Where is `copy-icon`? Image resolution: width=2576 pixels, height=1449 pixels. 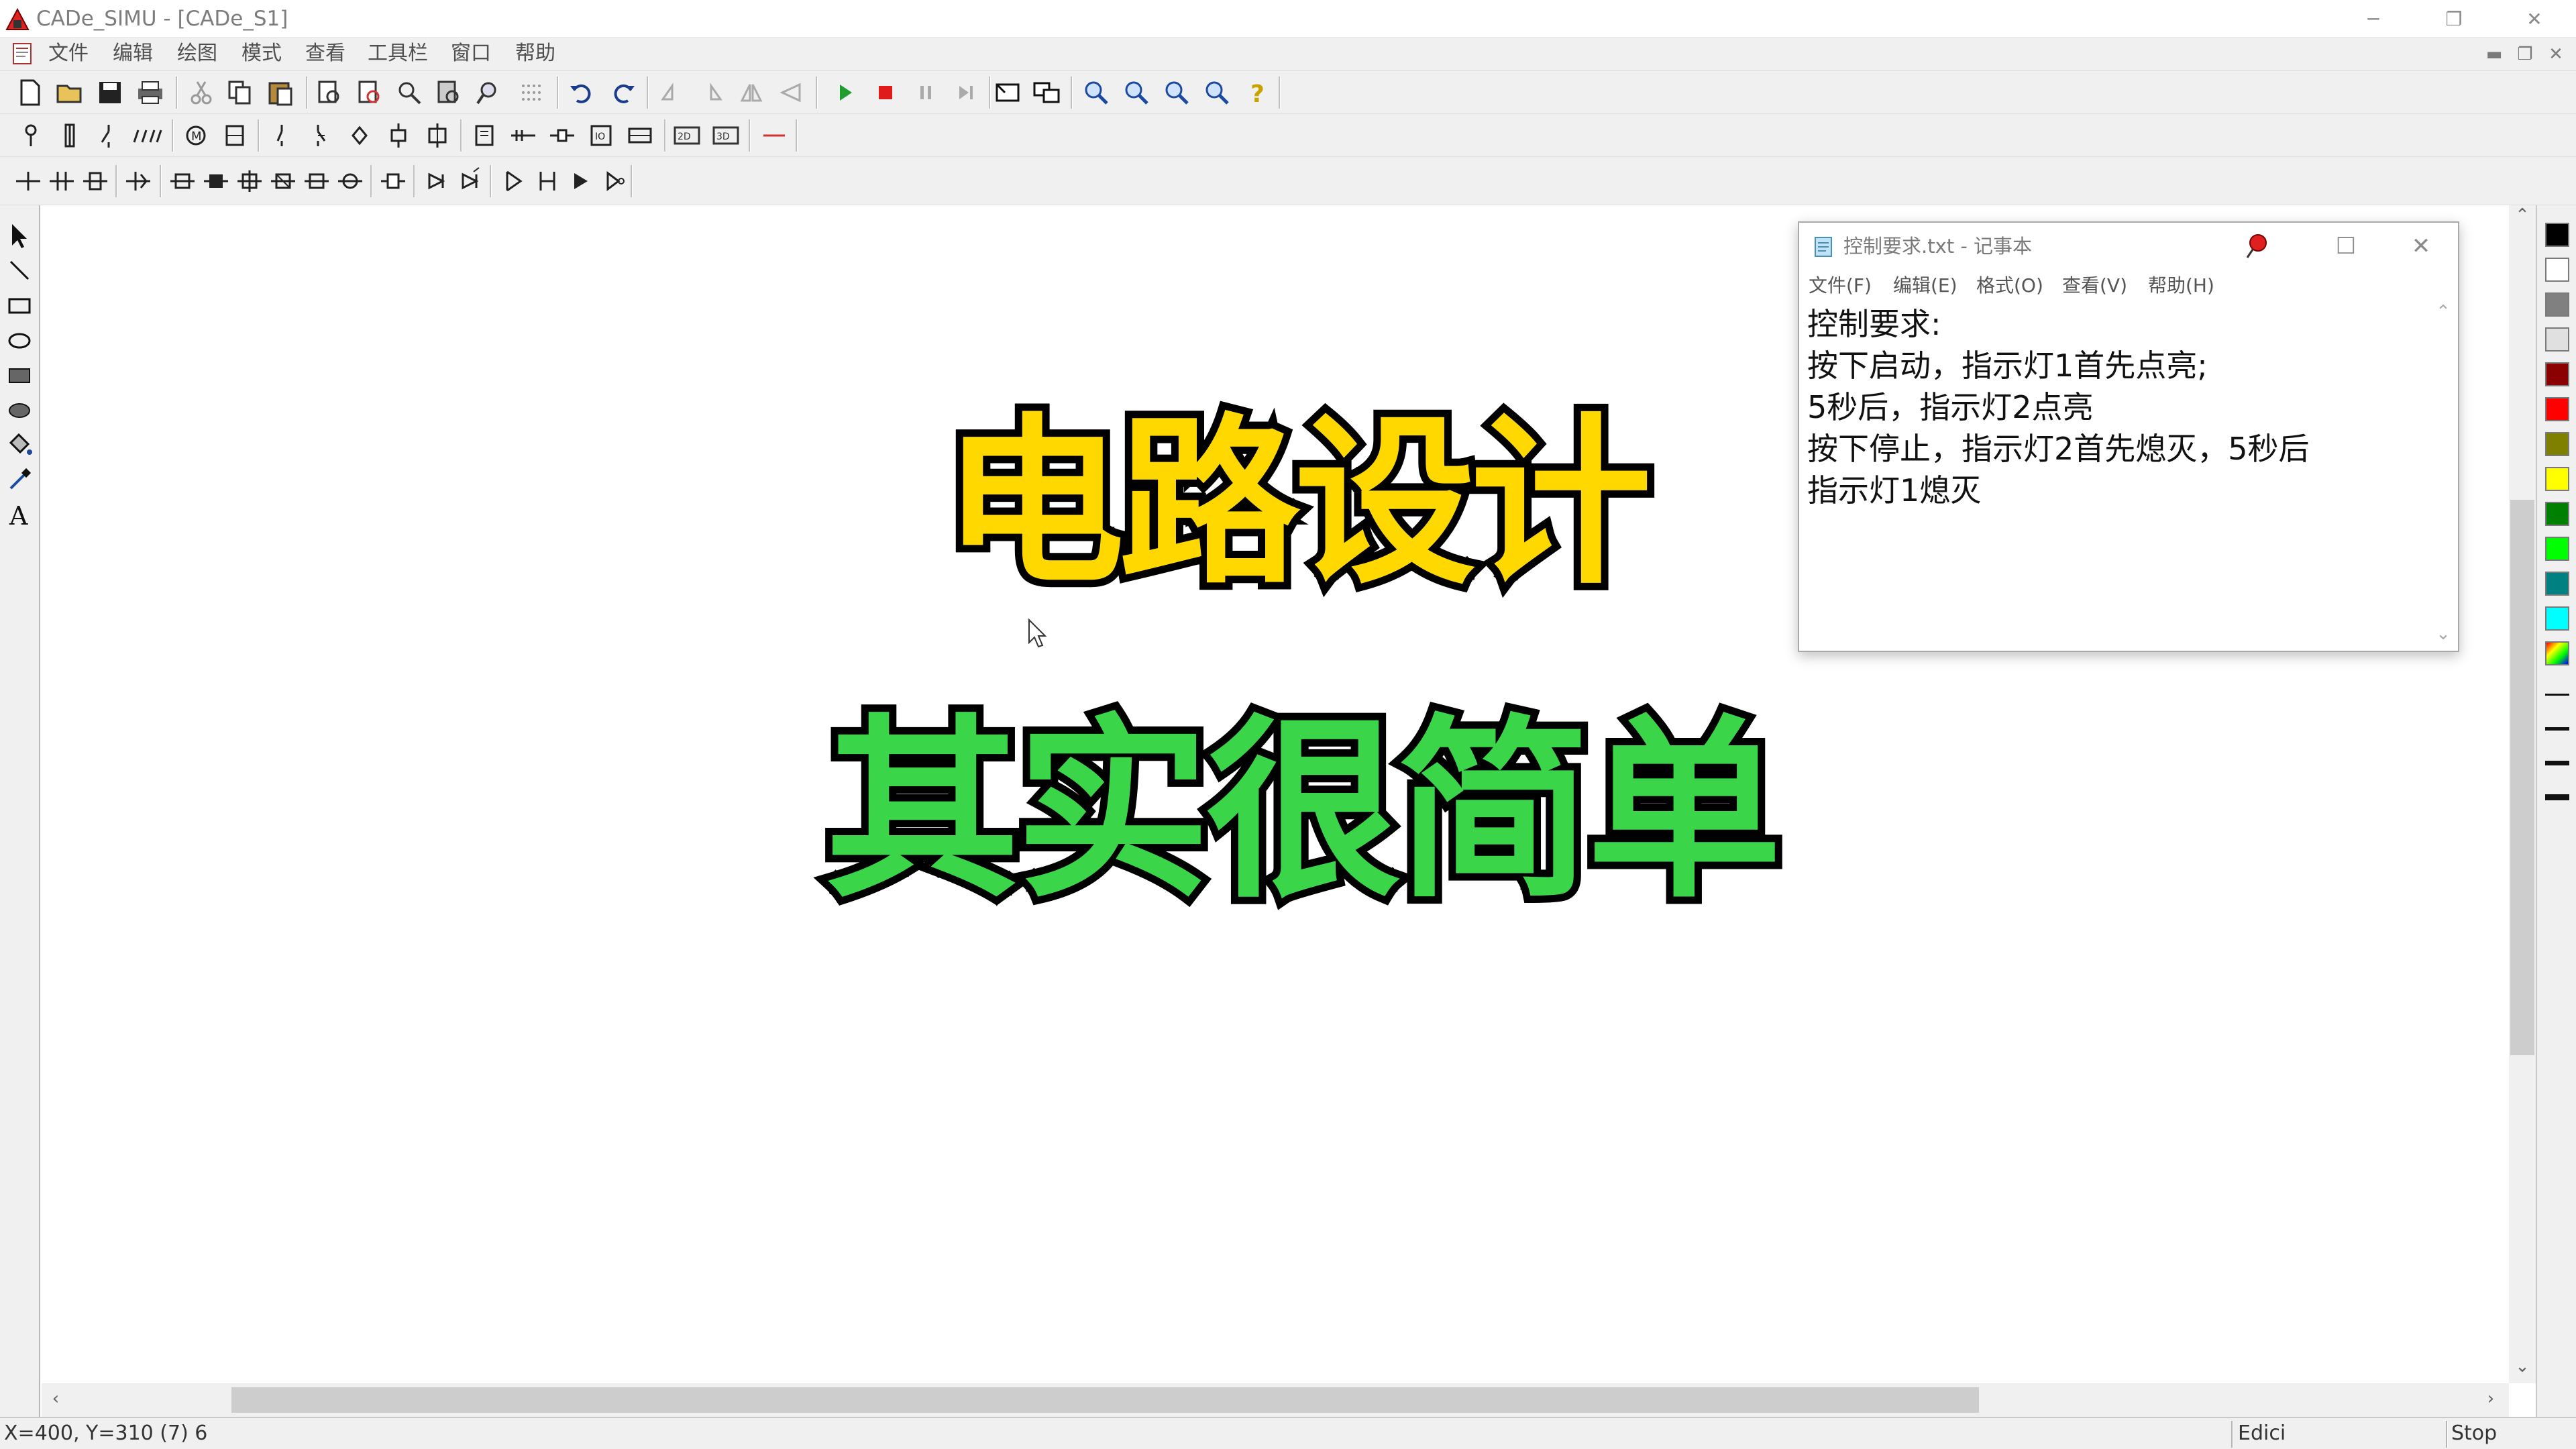
copy-icon is located at coordinates (240, 92).